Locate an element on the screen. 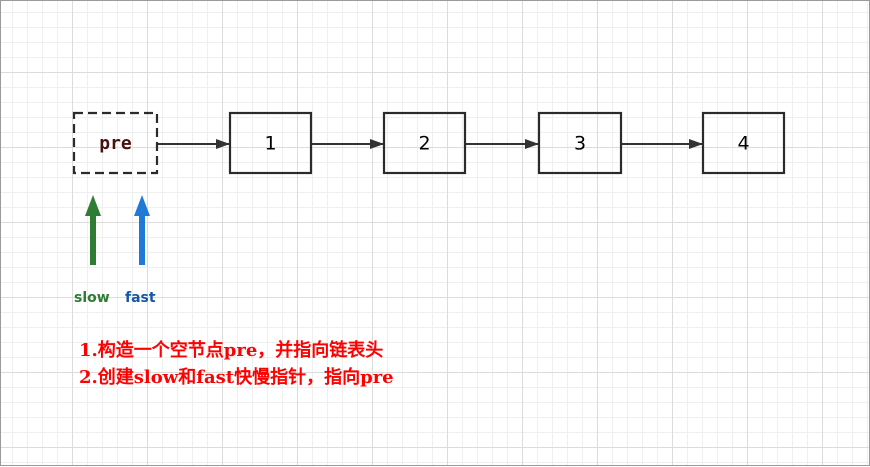 This screenshot has height=467, width=870. node-3-label: 3 is located at coordinates (580, 144).